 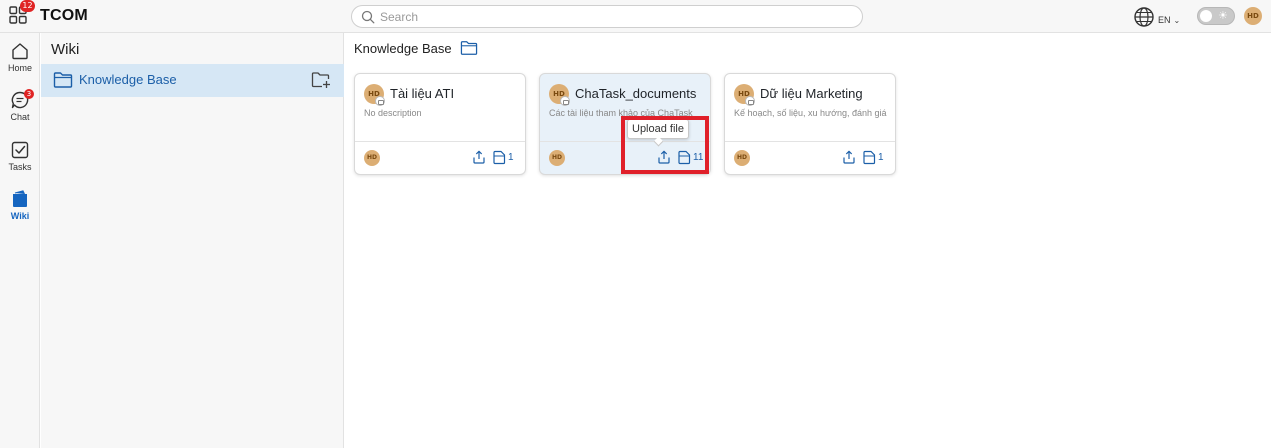 What do you see at coordinates (20, 117) in the screenshot?
I see `rail-label-chat: Chat` at bounding box center [20, 117].